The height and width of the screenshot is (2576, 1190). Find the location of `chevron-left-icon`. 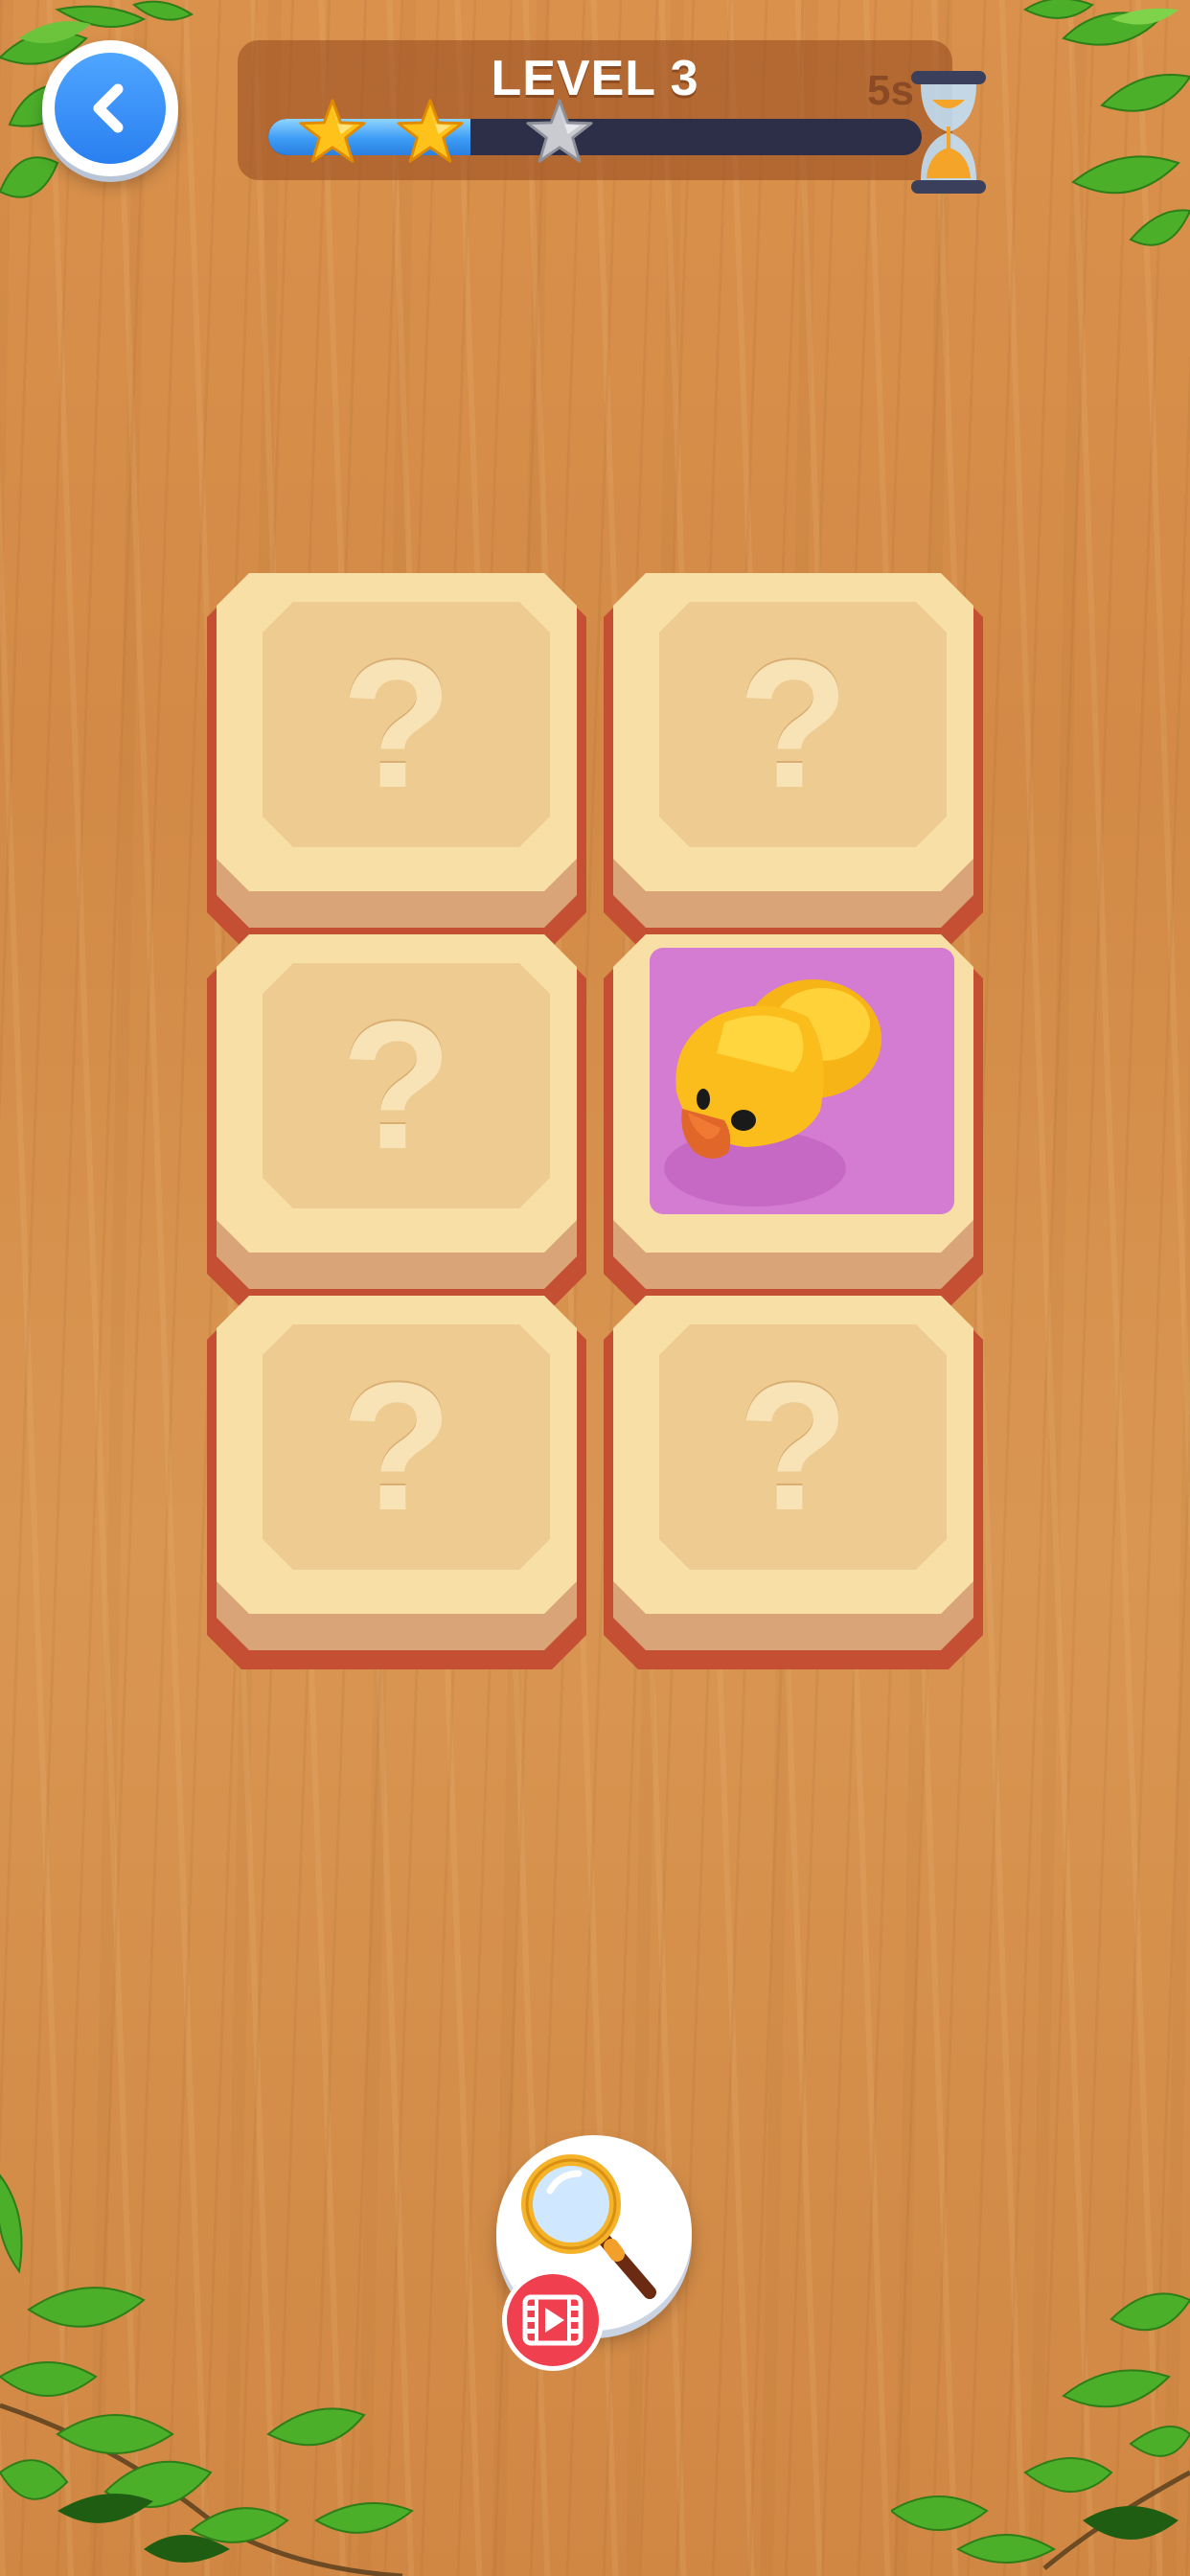

chevron-left-icon is located at coordinates (109, 108).